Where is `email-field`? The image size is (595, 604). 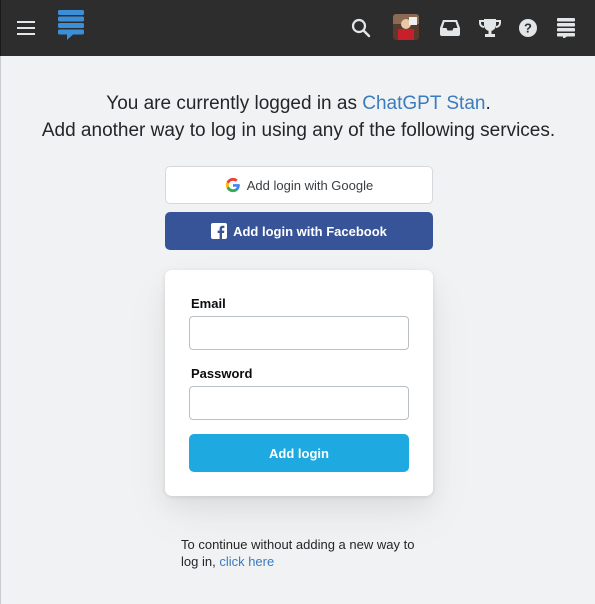
email-field is located at coordinates (299, 333).